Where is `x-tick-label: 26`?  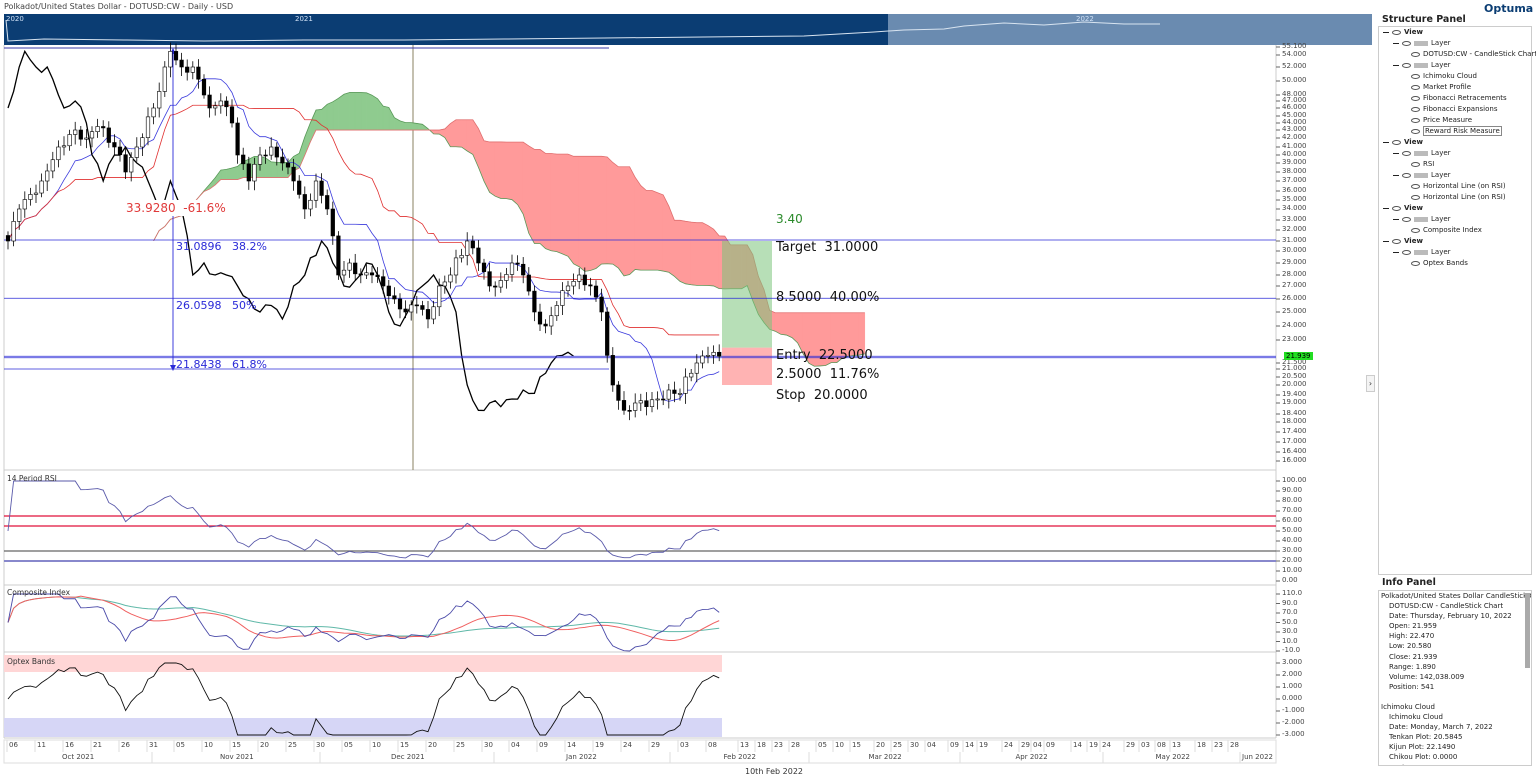 x-tick-label: 26 is located at coordinates (125, 745).